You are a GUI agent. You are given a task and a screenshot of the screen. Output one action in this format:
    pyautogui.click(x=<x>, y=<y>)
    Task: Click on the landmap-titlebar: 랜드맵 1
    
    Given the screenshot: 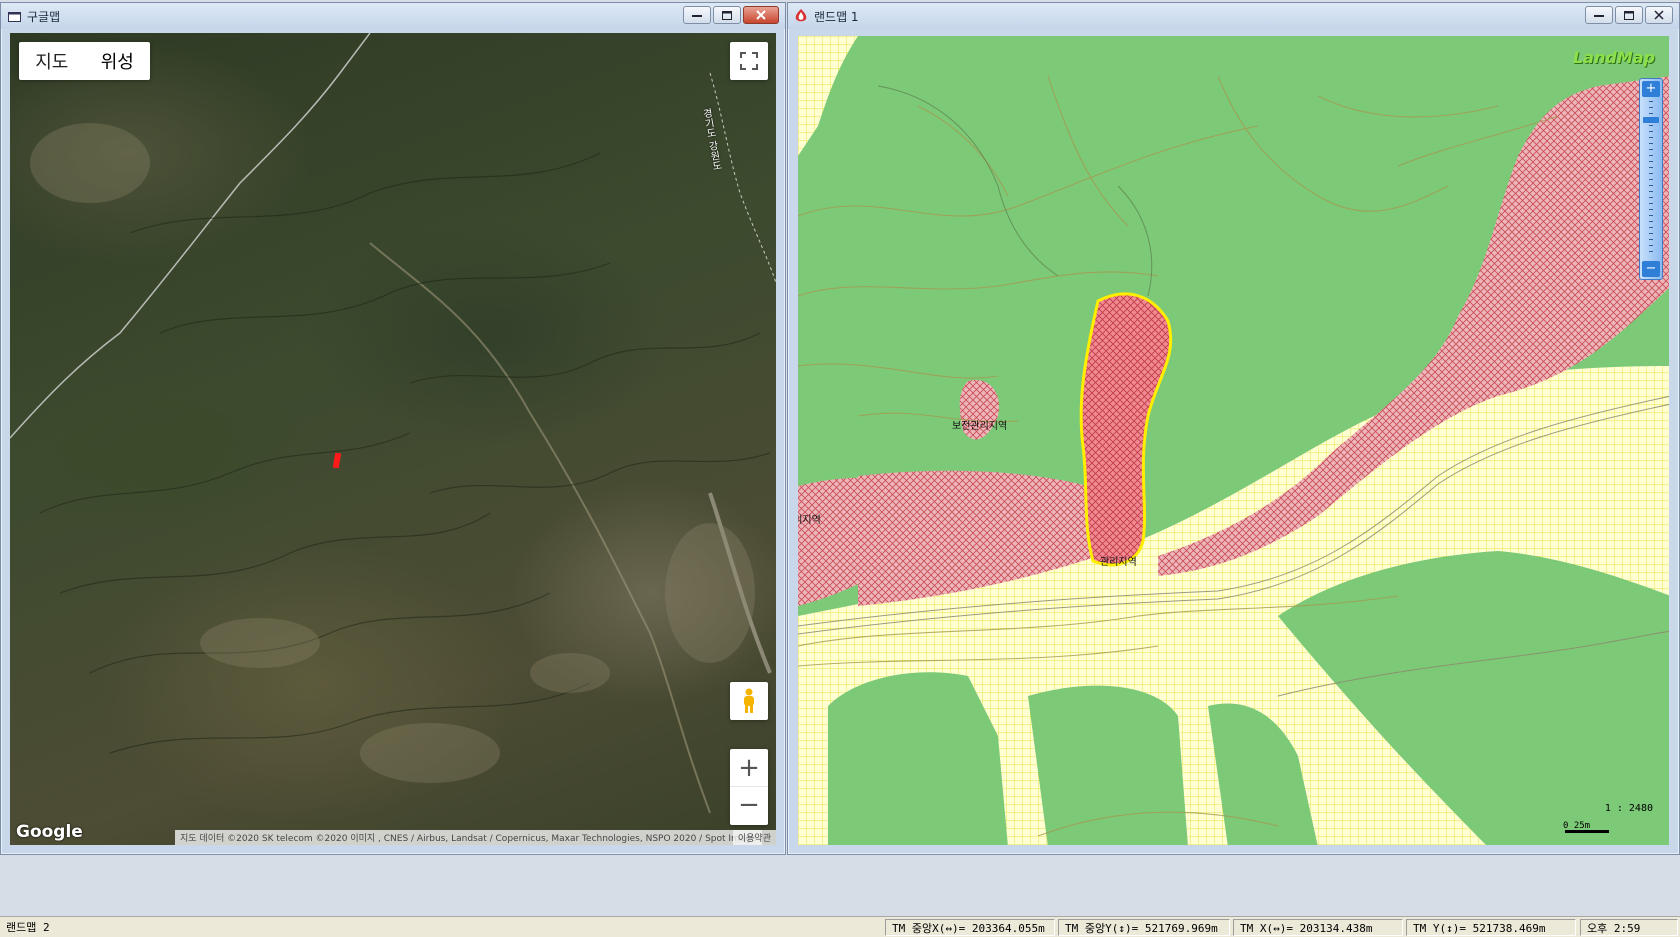 What is the action you would take?
    pyautogui.click(x=1233, y=16)
    